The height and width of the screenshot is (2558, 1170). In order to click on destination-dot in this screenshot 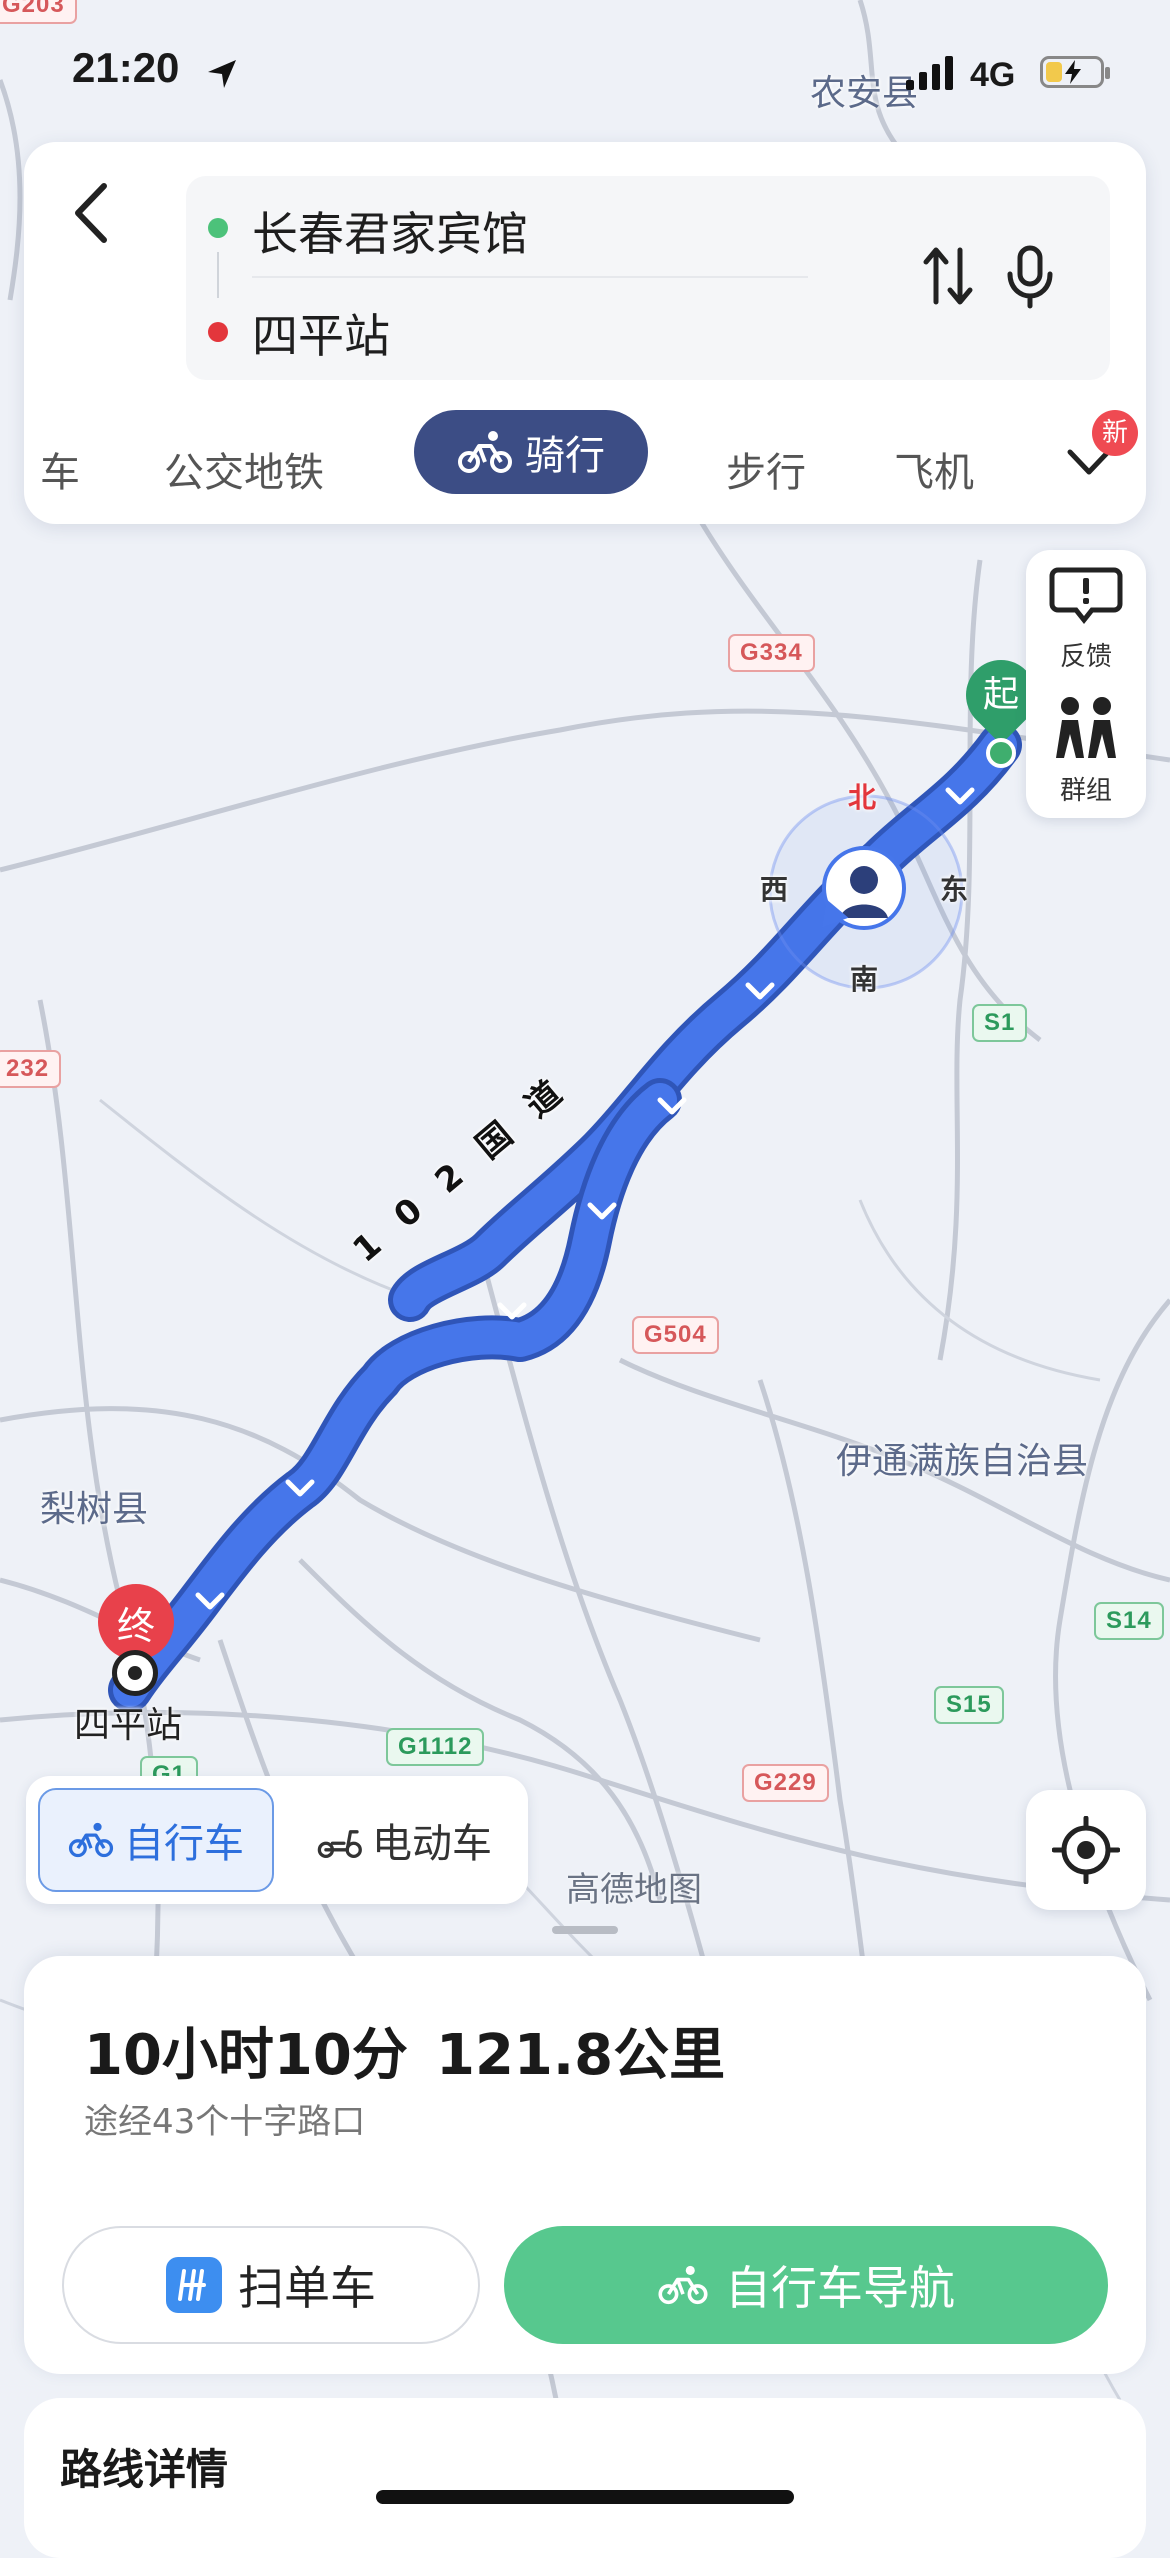, I will do `click(218, 332)`.